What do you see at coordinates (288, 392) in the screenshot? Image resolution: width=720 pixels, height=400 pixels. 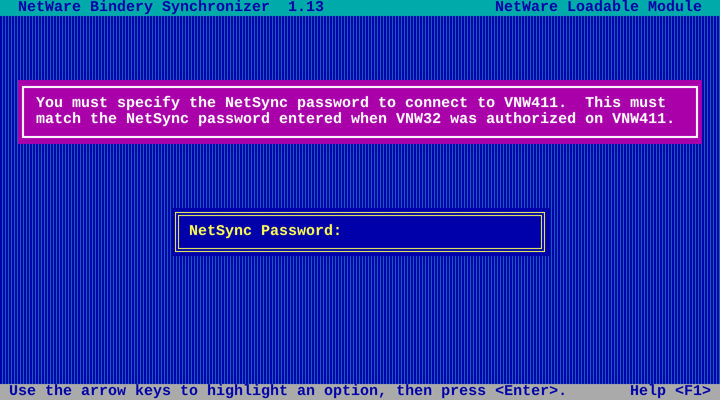 I see `status-hint: Use the arrow keys to highlight an option, then press <Enter>.` at bounding box center [288, 392].